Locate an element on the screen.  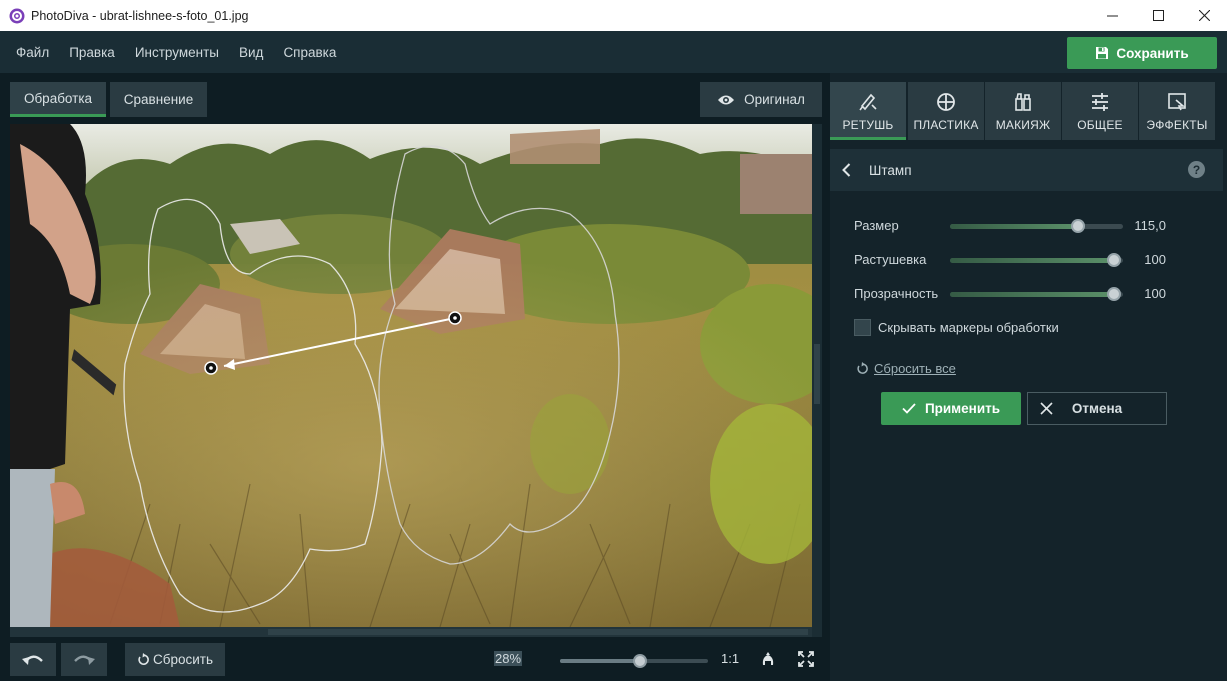
reset-button: Сбросить is located at coordinates (175, 659).